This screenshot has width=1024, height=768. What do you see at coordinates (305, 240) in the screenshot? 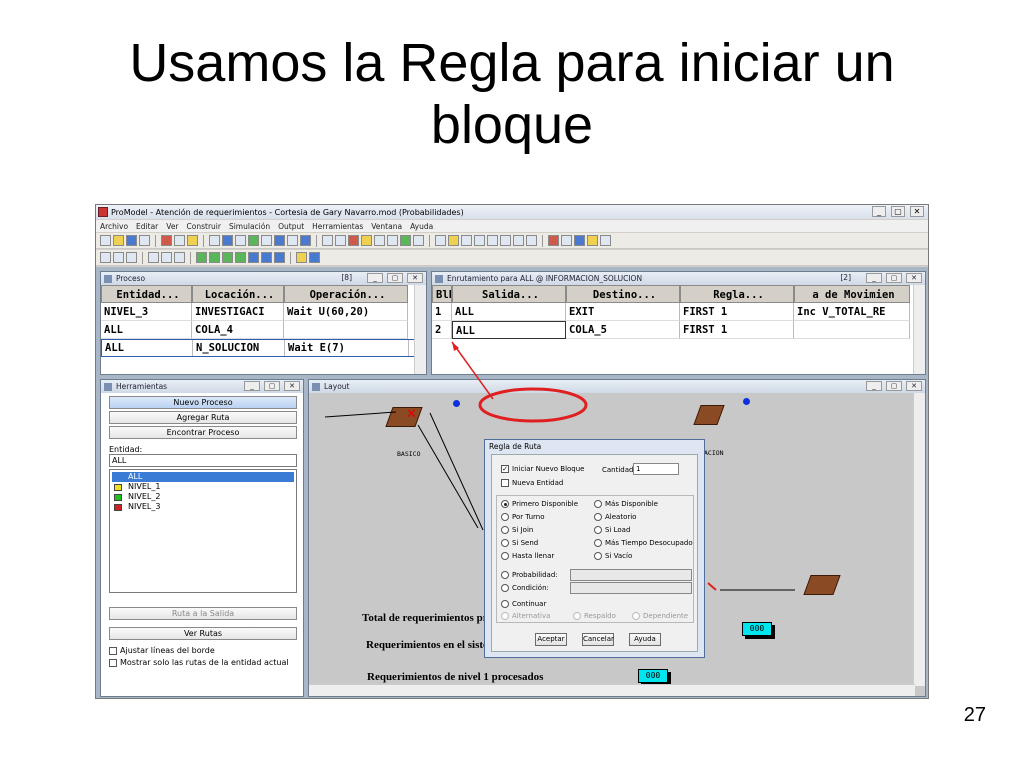
I see `info-icon` at bounding box center [305, 240].